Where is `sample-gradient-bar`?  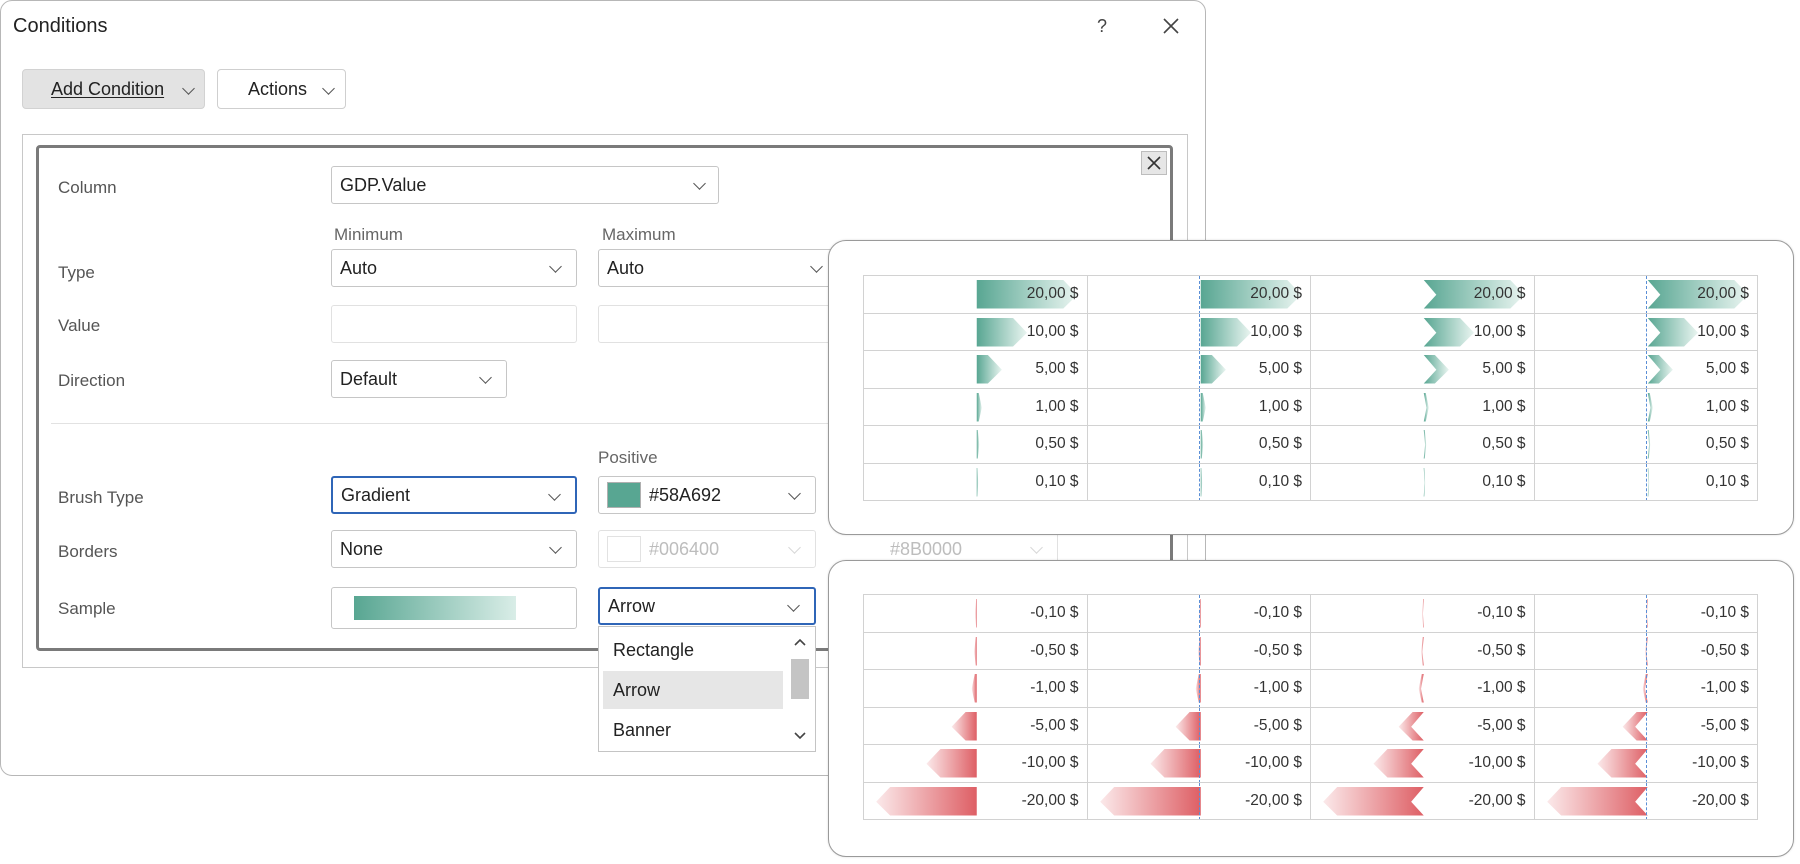
sample-gradient-bar is located at coordinates (435, 608).